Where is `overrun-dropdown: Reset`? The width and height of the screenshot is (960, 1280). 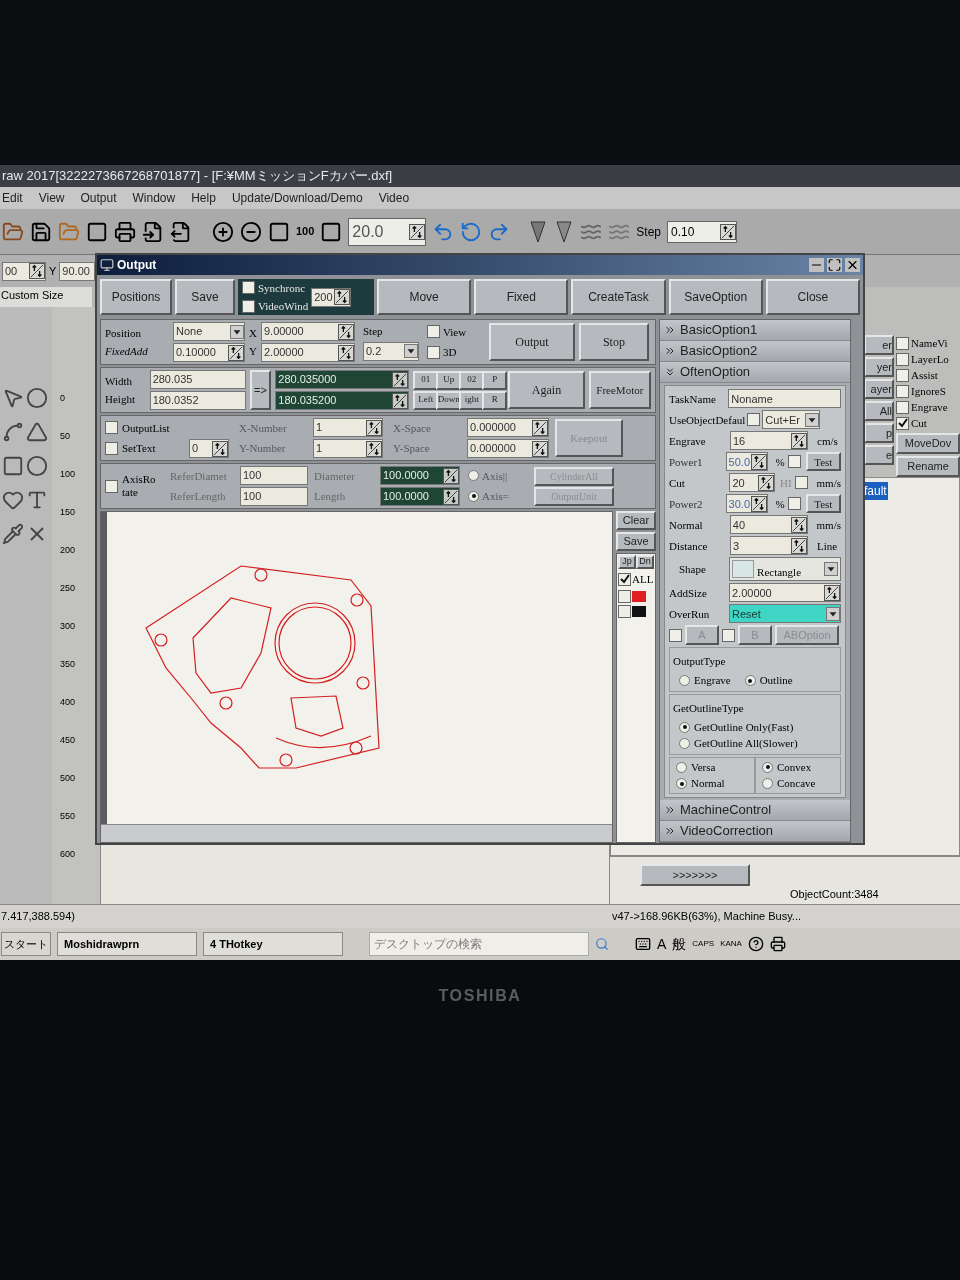
overrun-dropdown: Reset is located at coordinates (784, 614).